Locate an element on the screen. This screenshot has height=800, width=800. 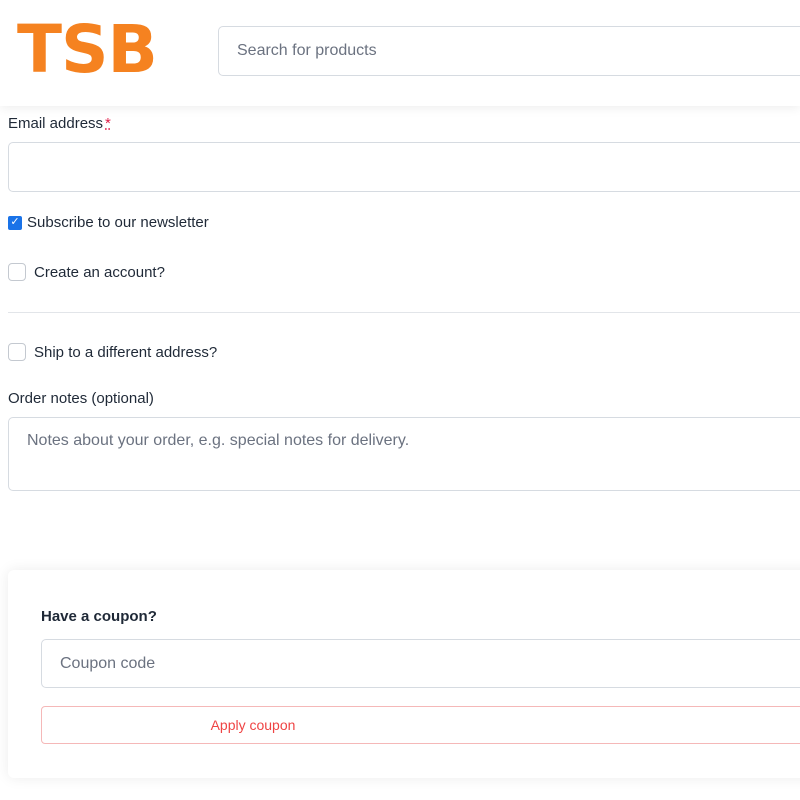
apply-coupon-button: Apply coupon is located at coordinates (420, 725).